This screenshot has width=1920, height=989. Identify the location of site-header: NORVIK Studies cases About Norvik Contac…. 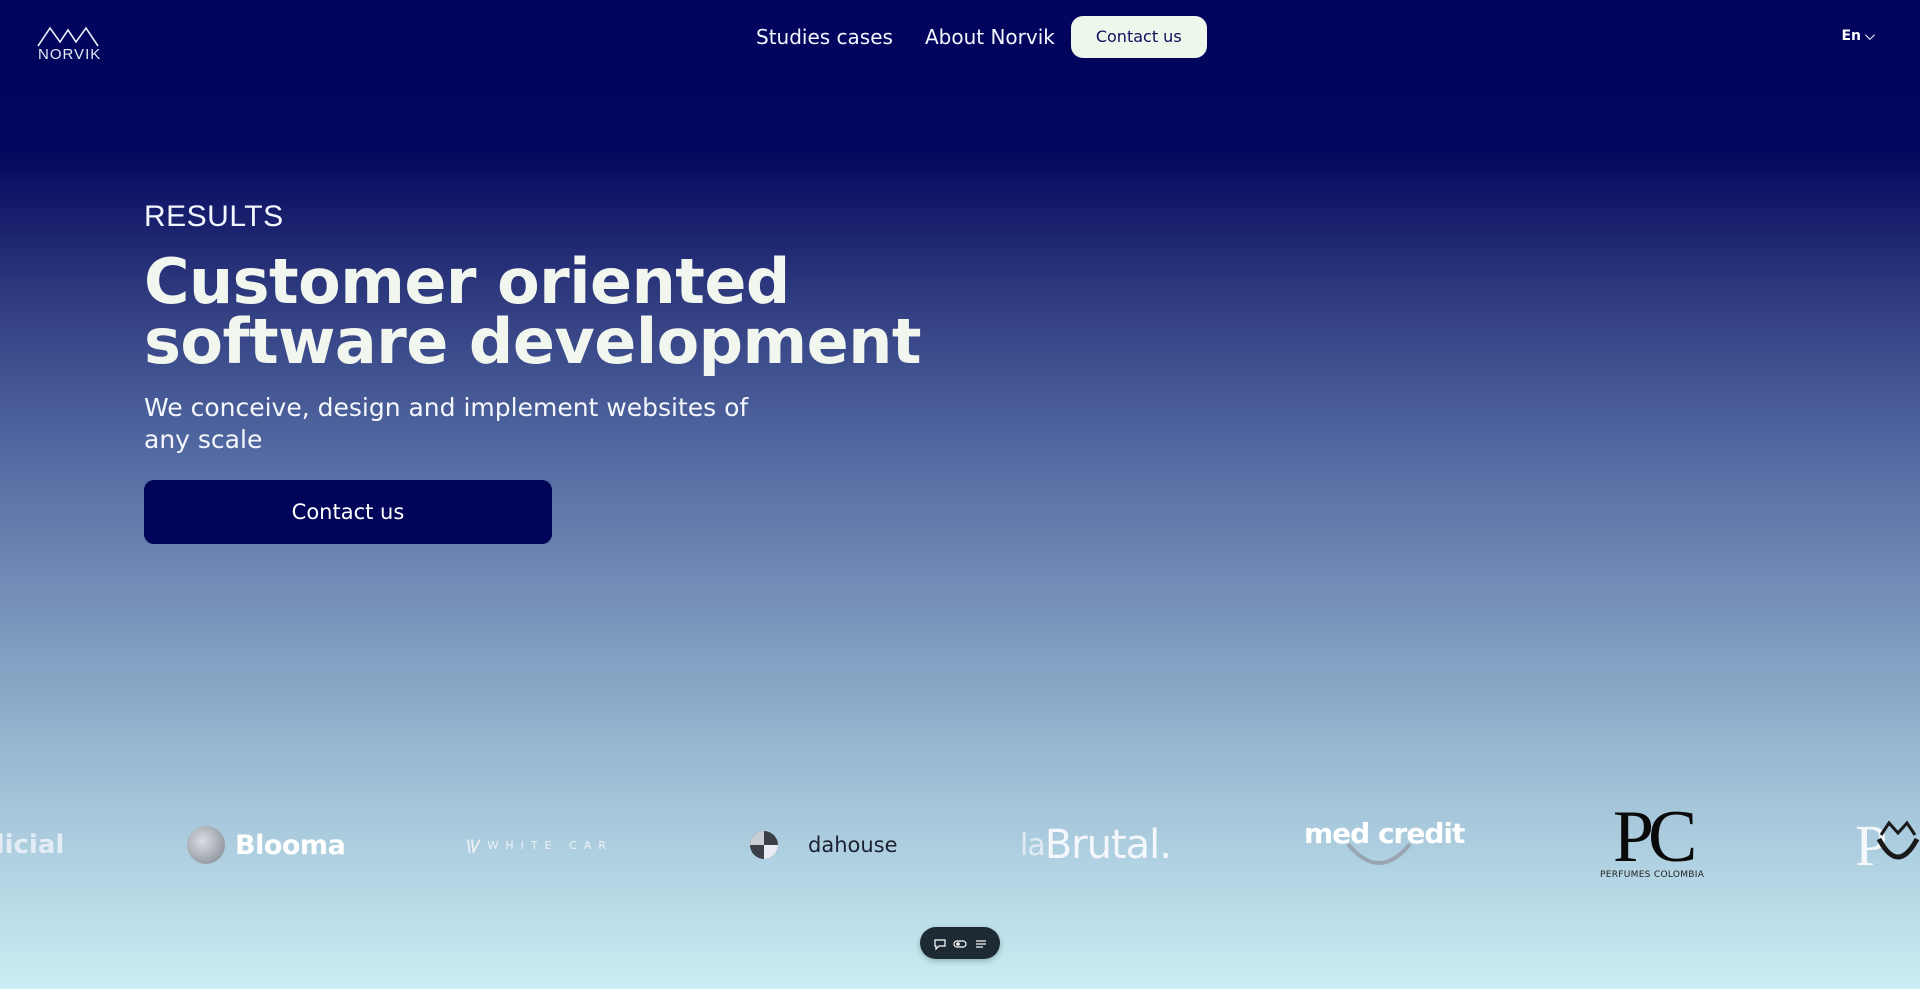
(960, 37).